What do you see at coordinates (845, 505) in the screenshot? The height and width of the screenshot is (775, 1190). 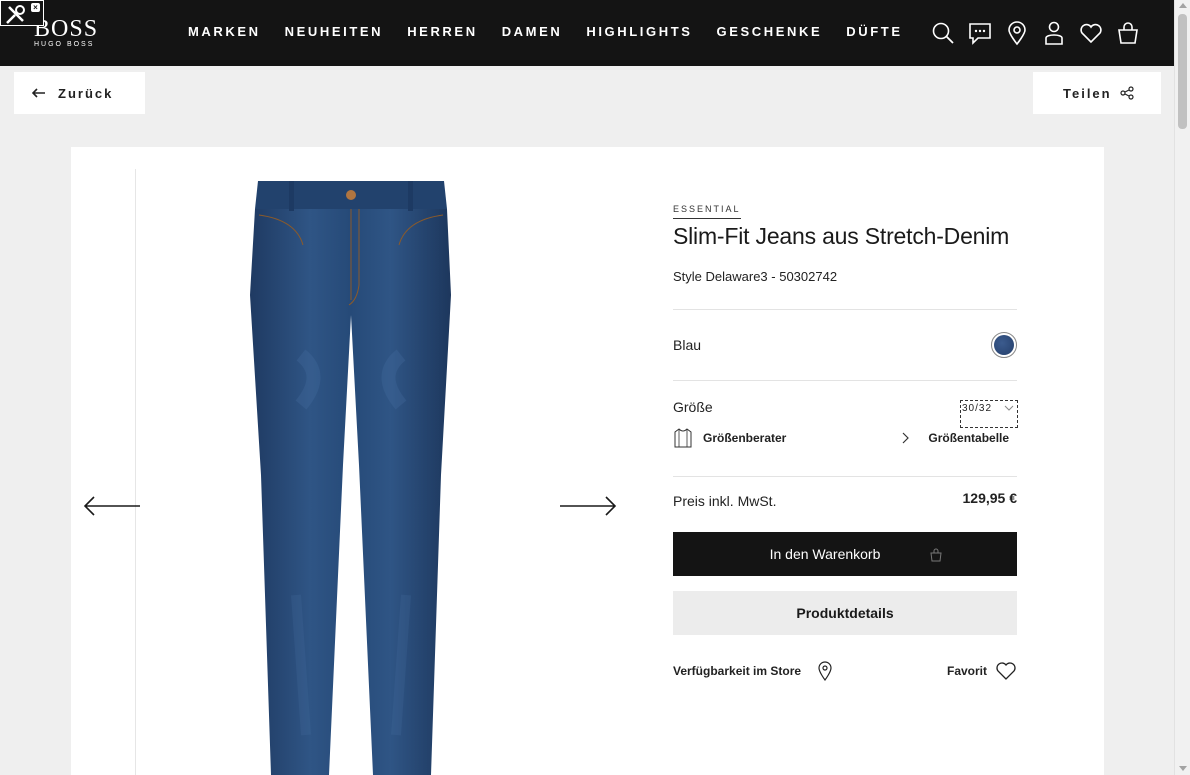 I see `price-row: Preis inkl. MwSt. 129,95 €` at bounding box center [845, 505].